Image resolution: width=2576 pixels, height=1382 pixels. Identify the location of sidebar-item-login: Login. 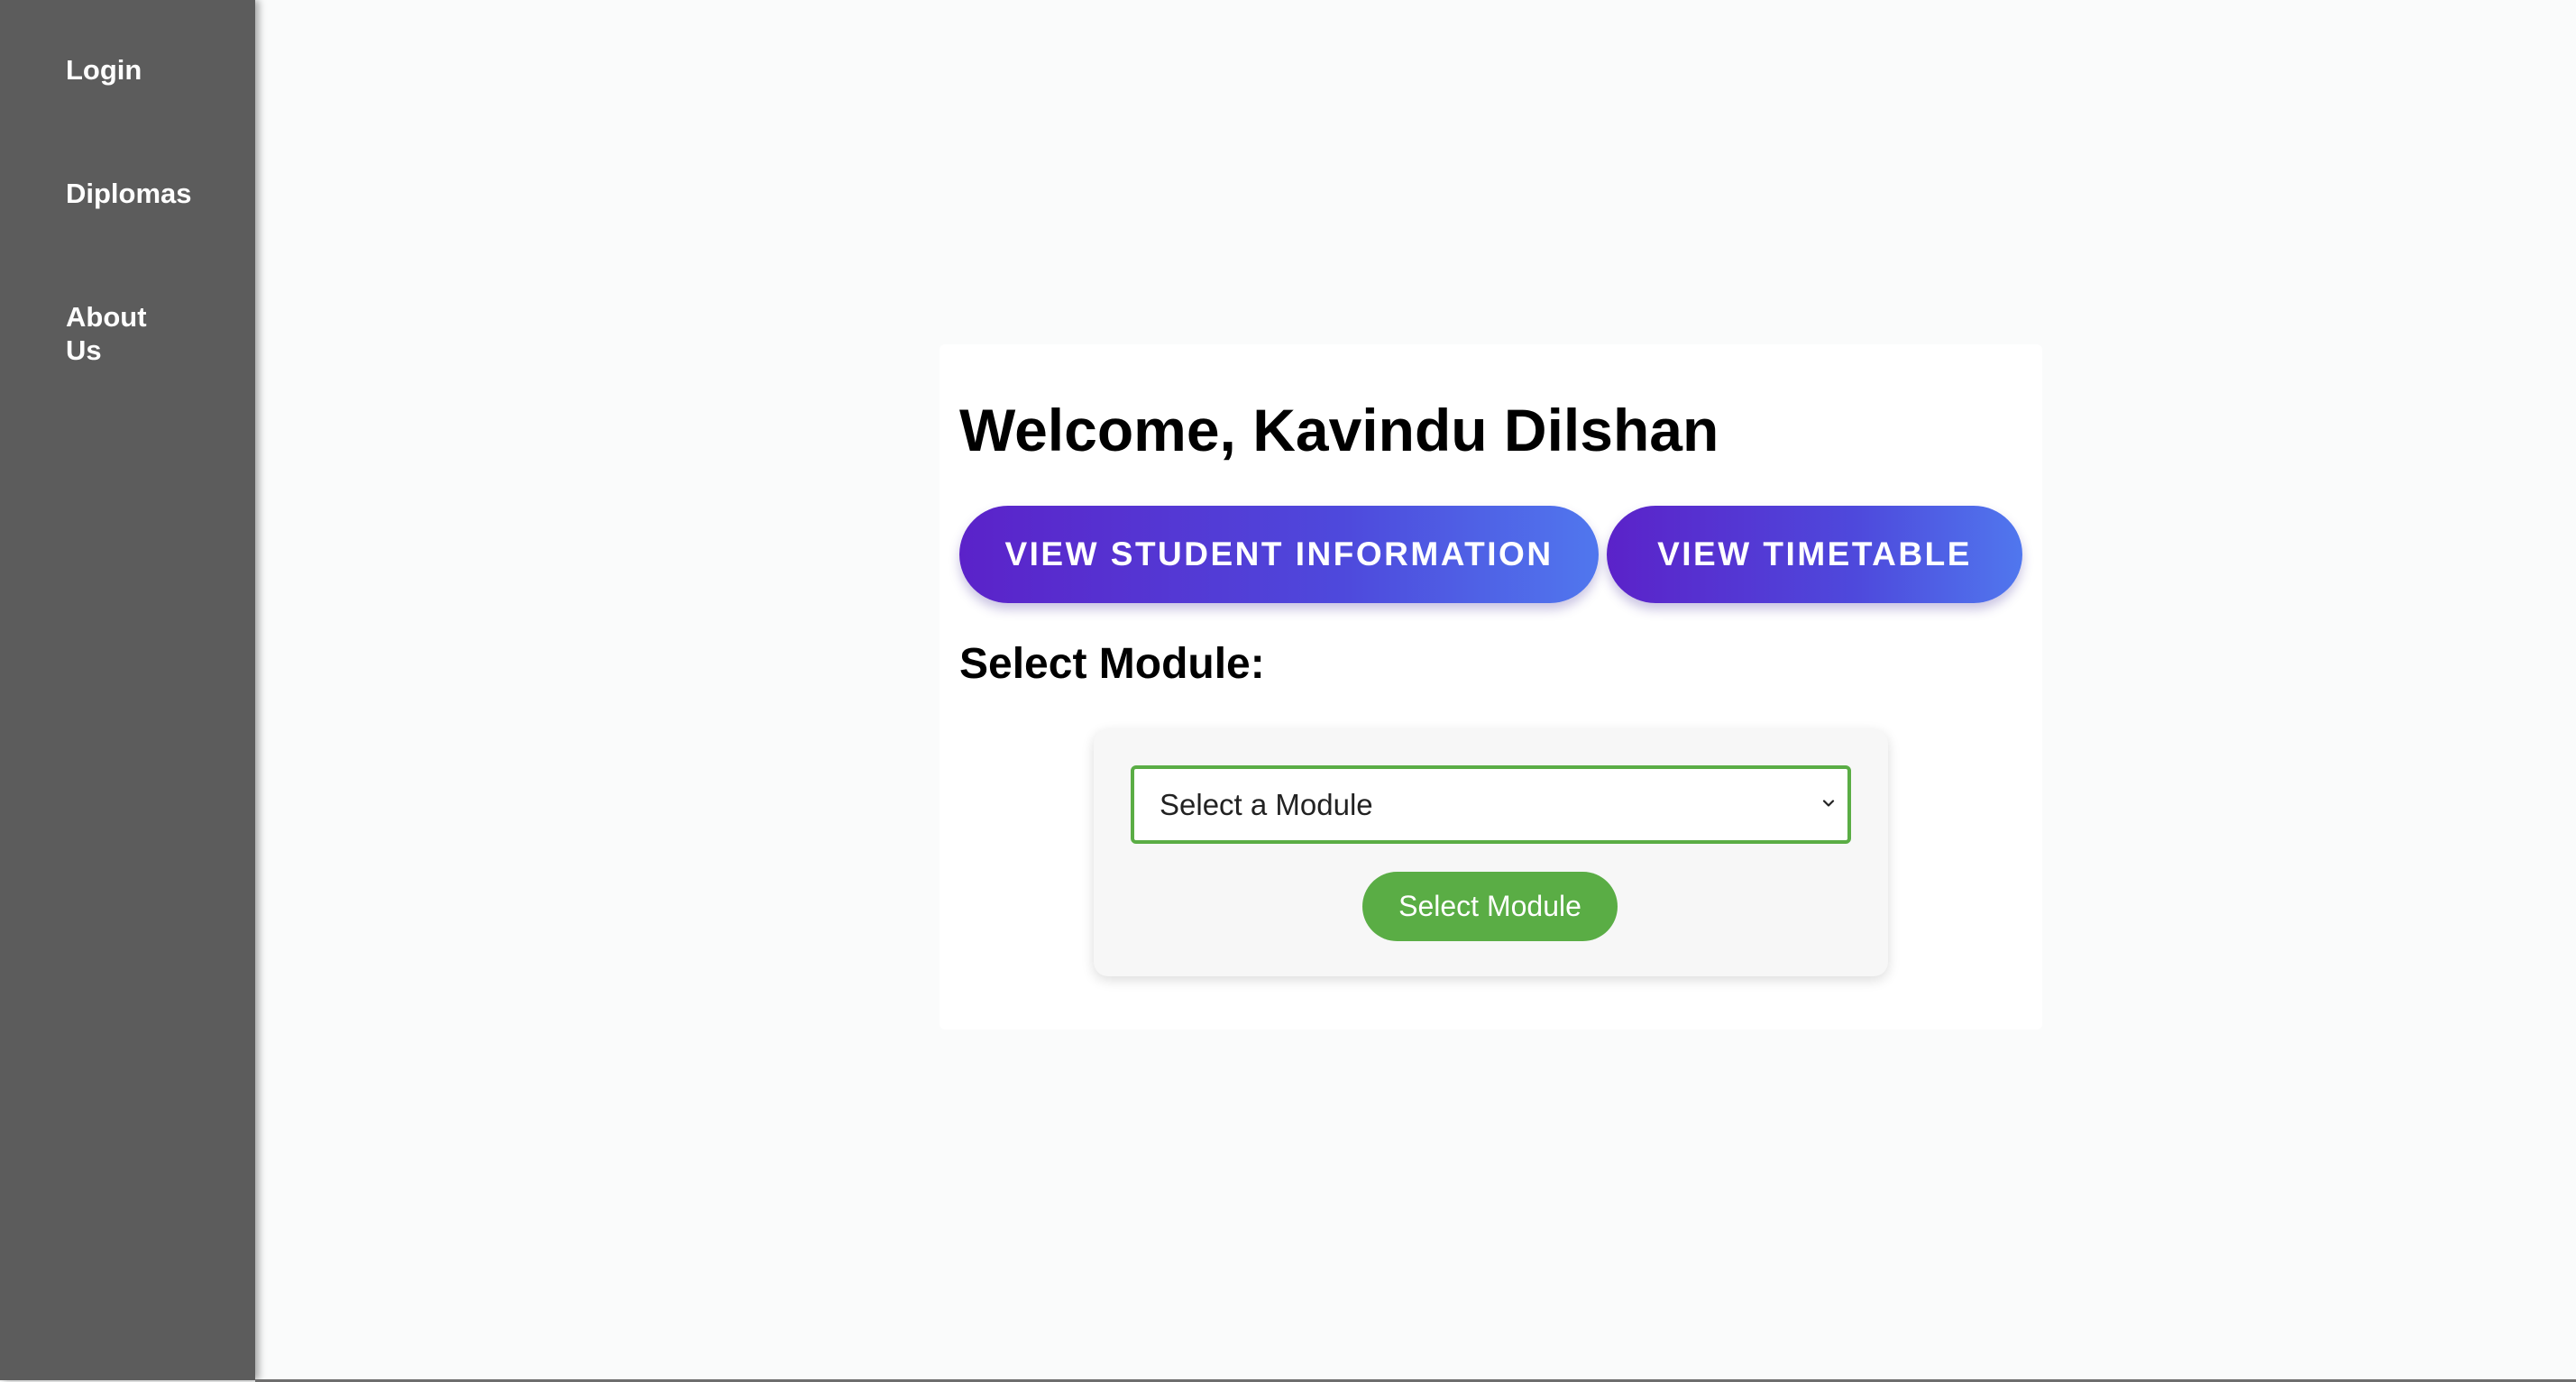
(138, 70).